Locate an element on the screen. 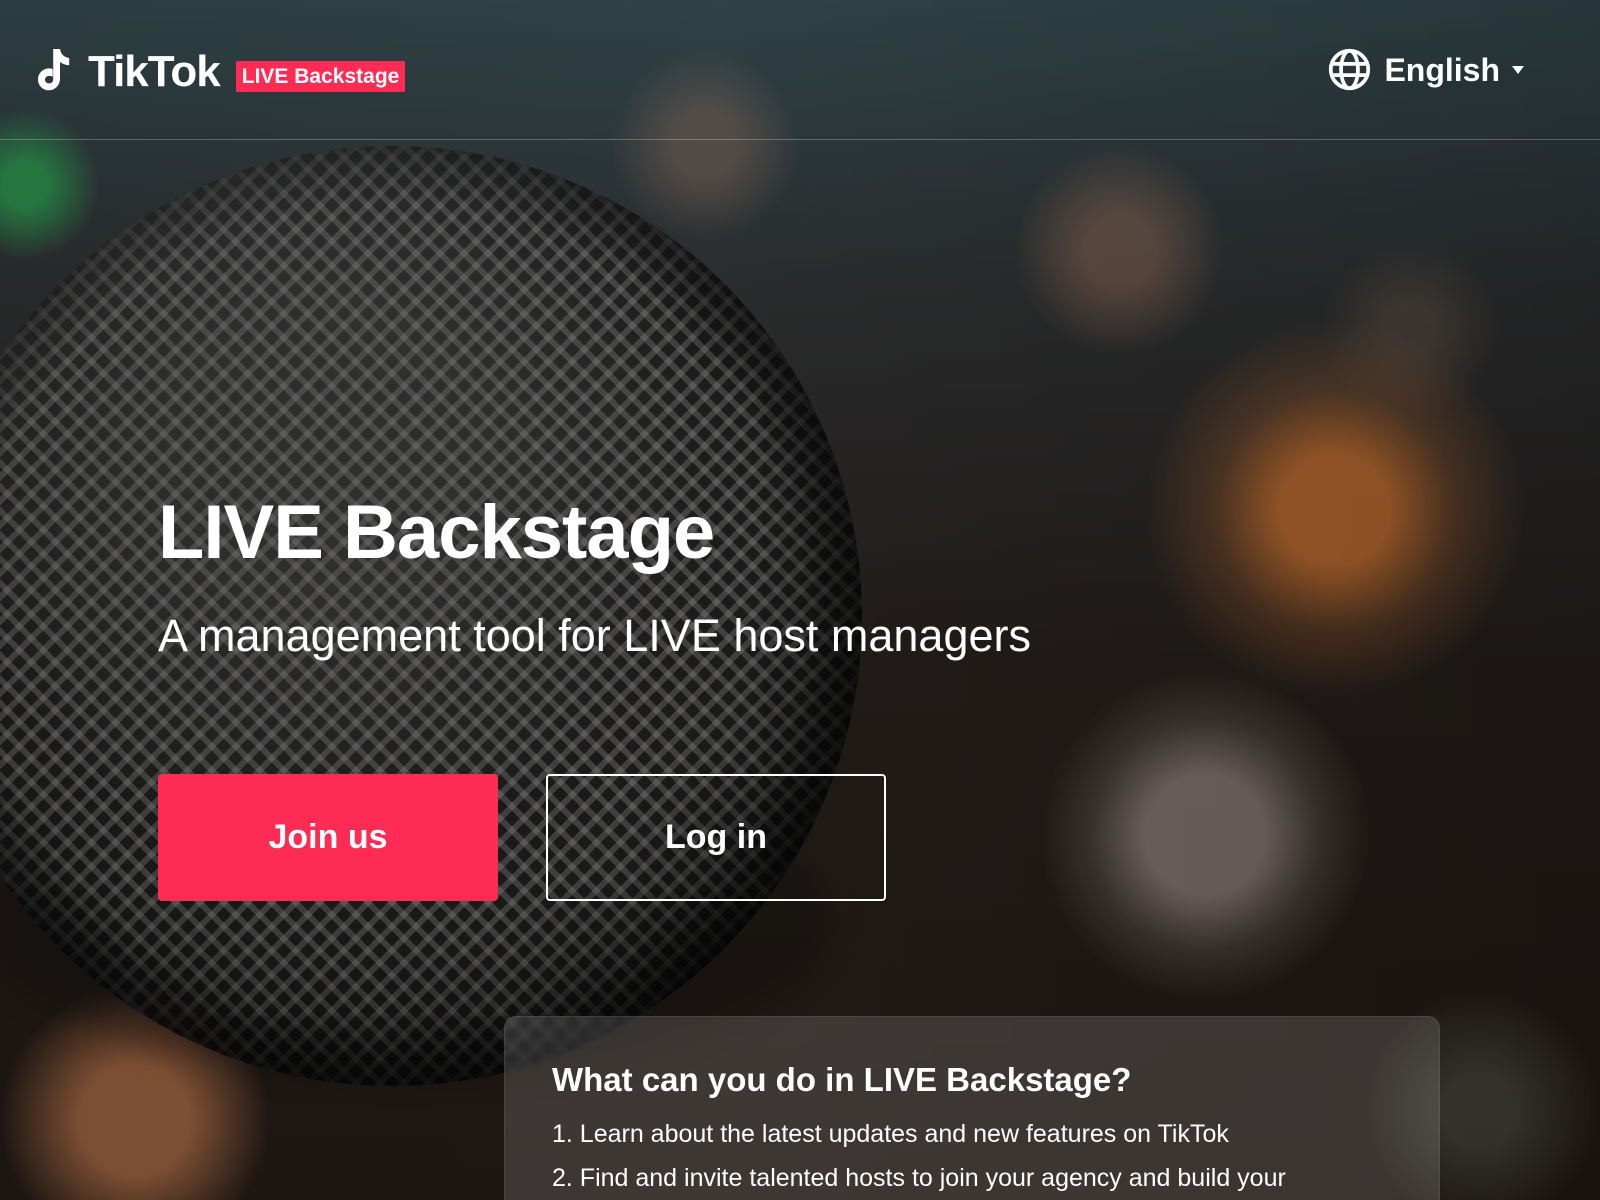 Image resolution: width=1600 pixels, height=1200 pixels. caret-down-icon is located at coordinates (1518, 69).